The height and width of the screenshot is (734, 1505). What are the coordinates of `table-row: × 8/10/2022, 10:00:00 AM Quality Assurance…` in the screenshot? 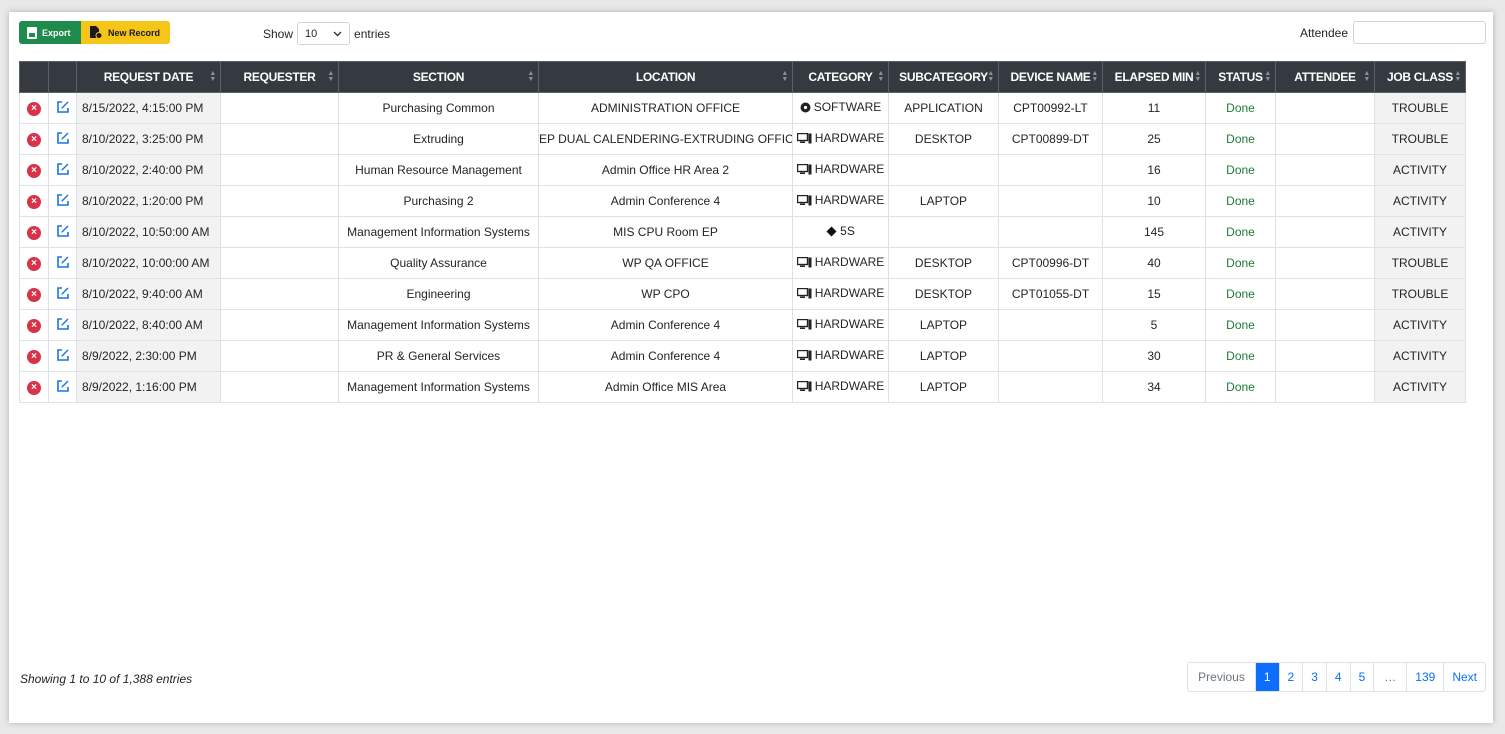 It's located at (742, 263).